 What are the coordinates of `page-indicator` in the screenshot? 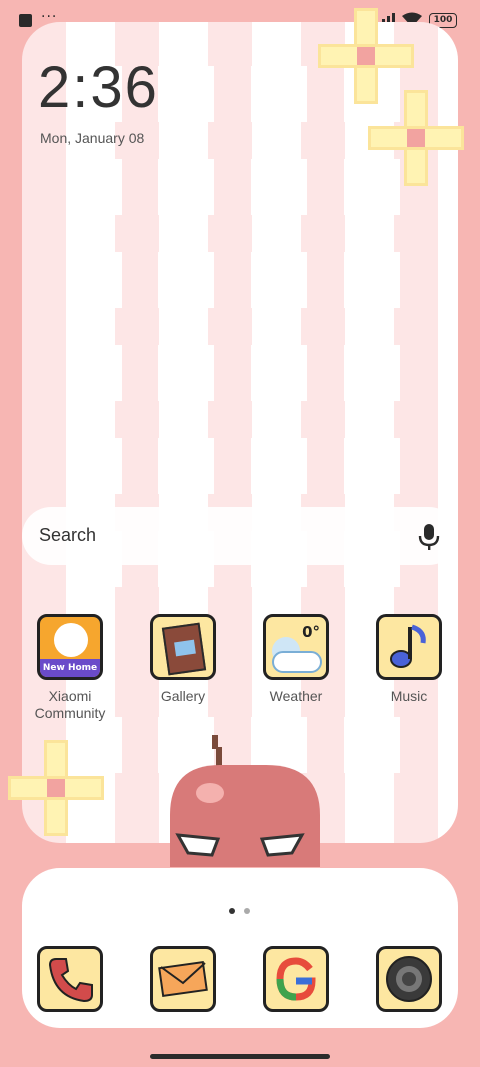 It's located at (241, 912).